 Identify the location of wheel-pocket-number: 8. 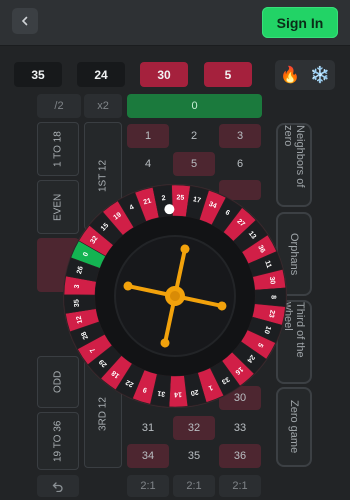
(272, 297).